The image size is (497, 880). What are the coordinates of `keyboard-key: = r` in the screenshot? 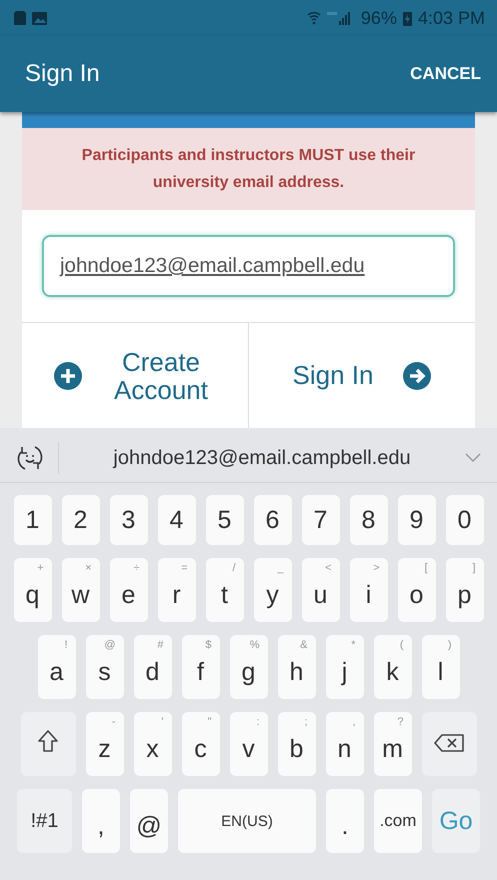 It's located at (177, 590).